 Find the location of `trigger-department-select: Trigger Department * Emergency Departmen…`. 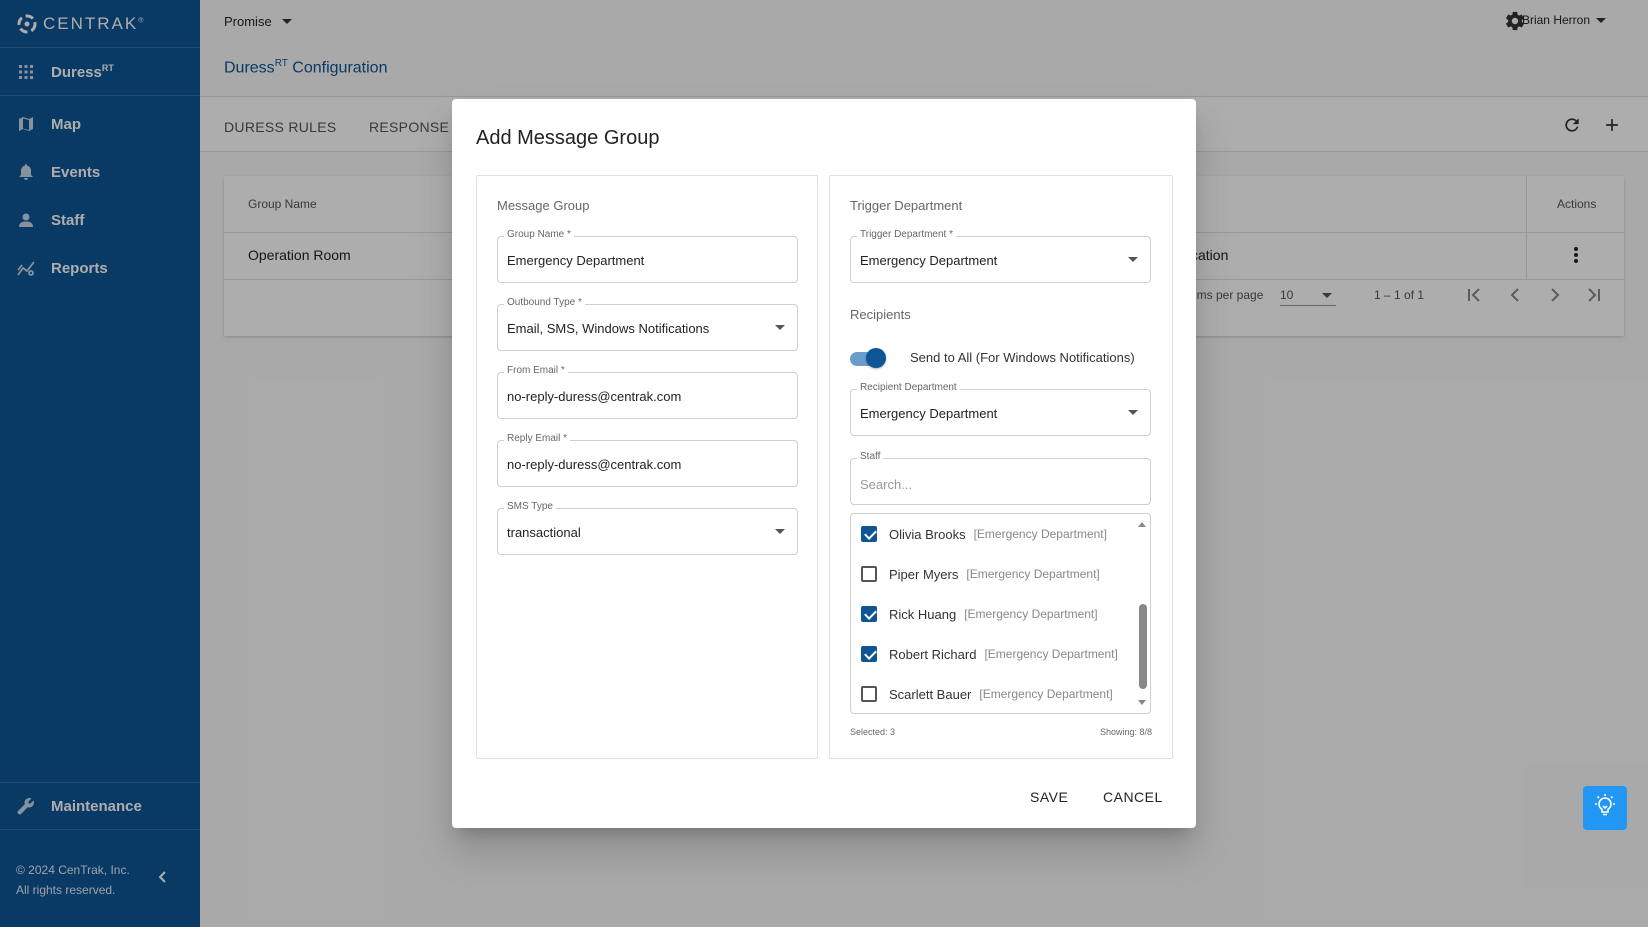

trigger-department-select: Trigger Department * Emergency Departmen… is located at coordinates (1000, 256).